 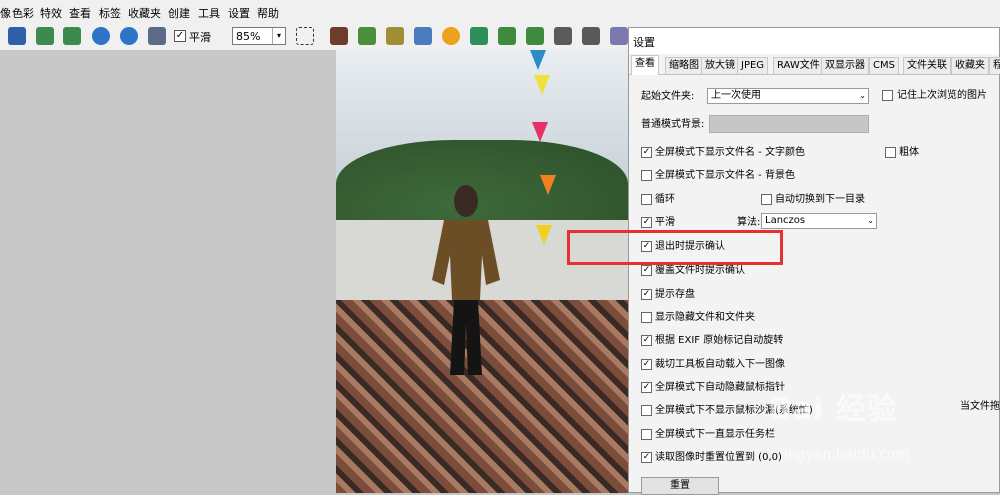 I want to click on bold-label: 粗体, so click(x=909, y=152).